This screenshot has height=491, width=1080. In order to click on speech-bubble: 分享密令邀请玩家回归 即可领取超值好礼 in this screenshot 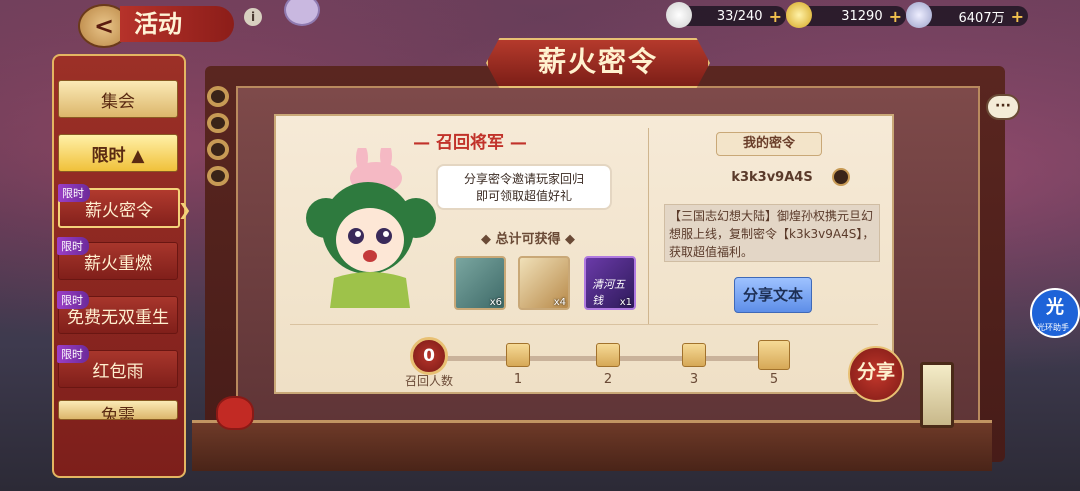, I will do `click(524, 187)`.